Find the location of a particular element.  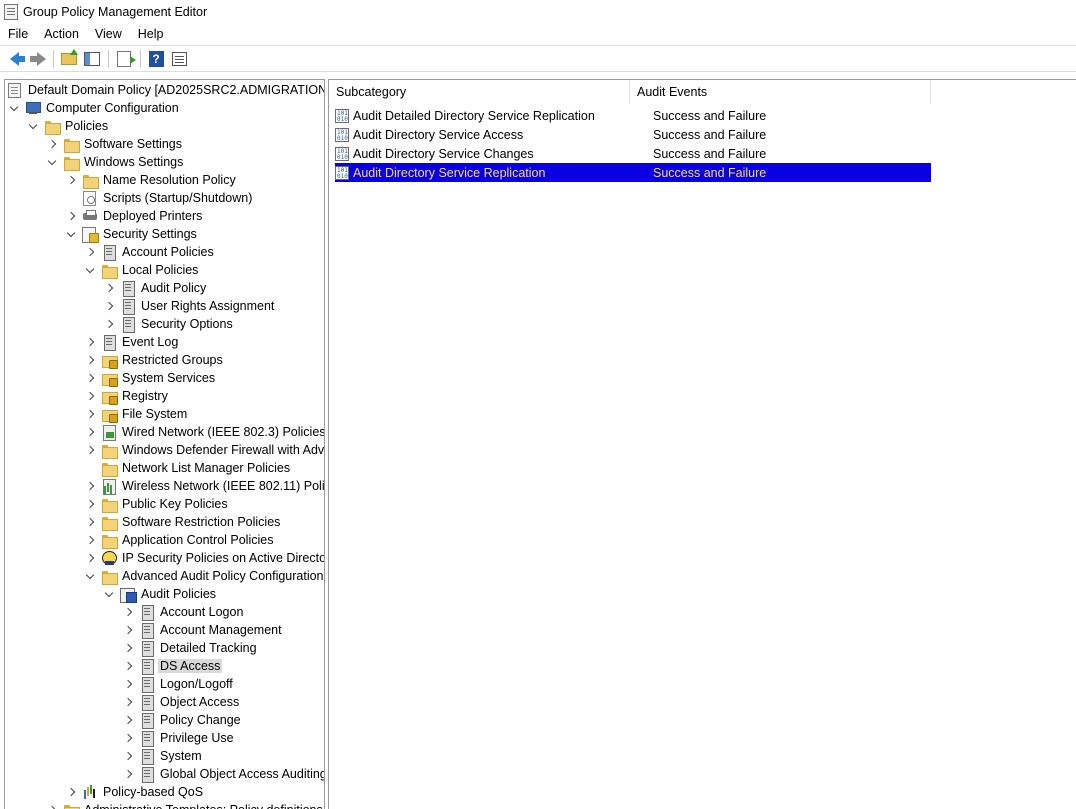

column-header-audit-events: Audit Events is located at coordinates (780, 92).